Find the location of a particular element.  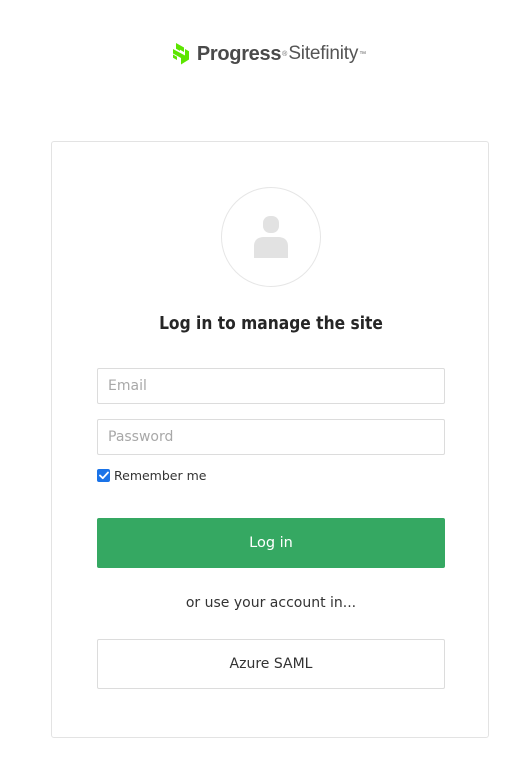

logo-trademark: ™ is located at coordinates (363, 54).